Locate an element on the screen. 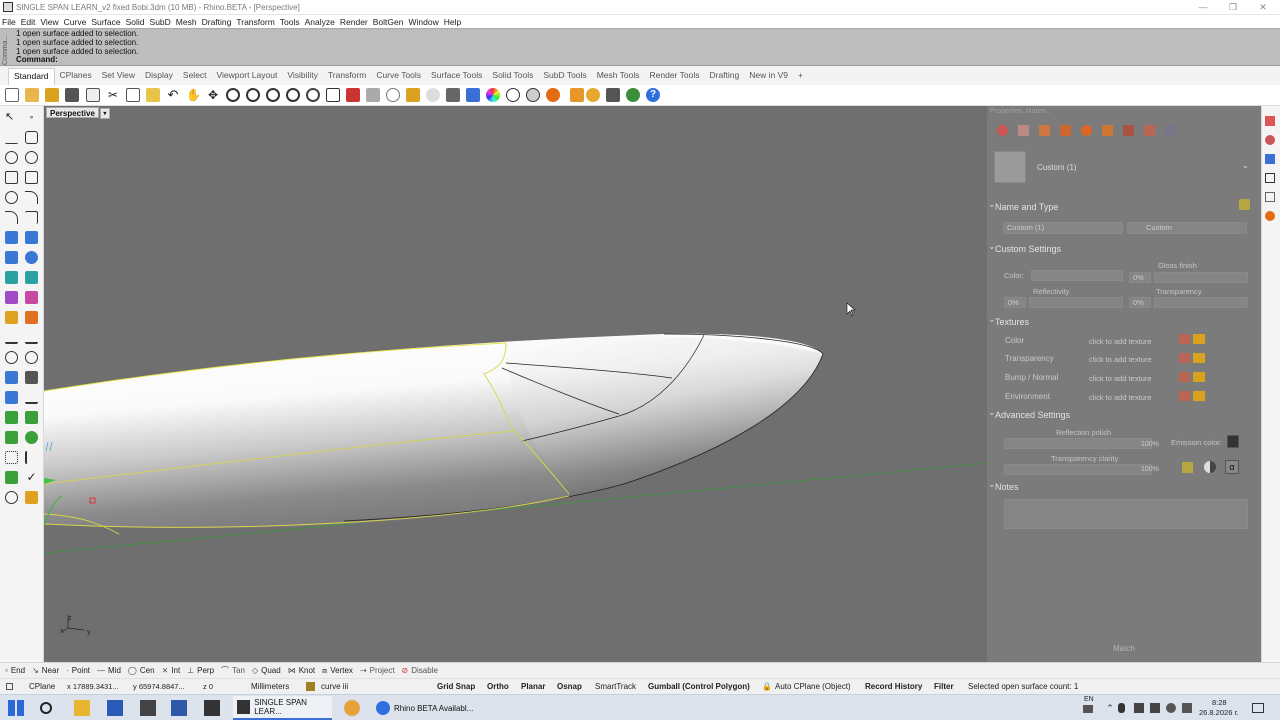  select-arrow-icon: ↖ is located at coordinates (11, 117).